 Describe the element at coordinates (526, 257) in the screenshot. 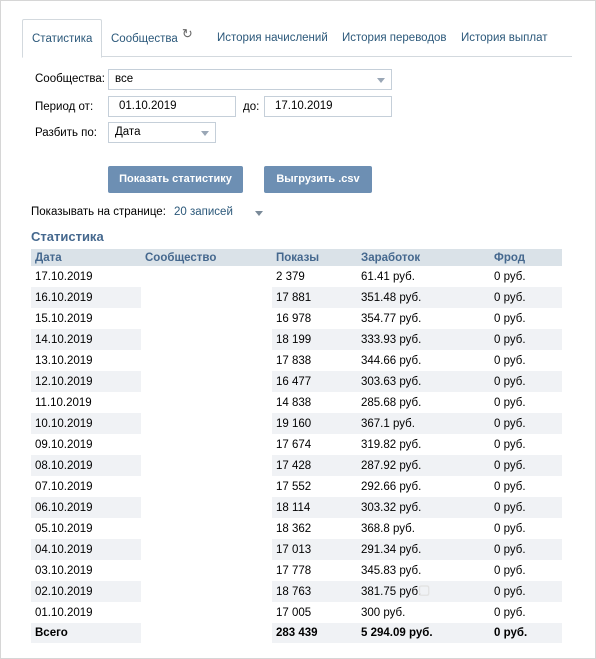

I see `header-fraud: Фрод` at that location.